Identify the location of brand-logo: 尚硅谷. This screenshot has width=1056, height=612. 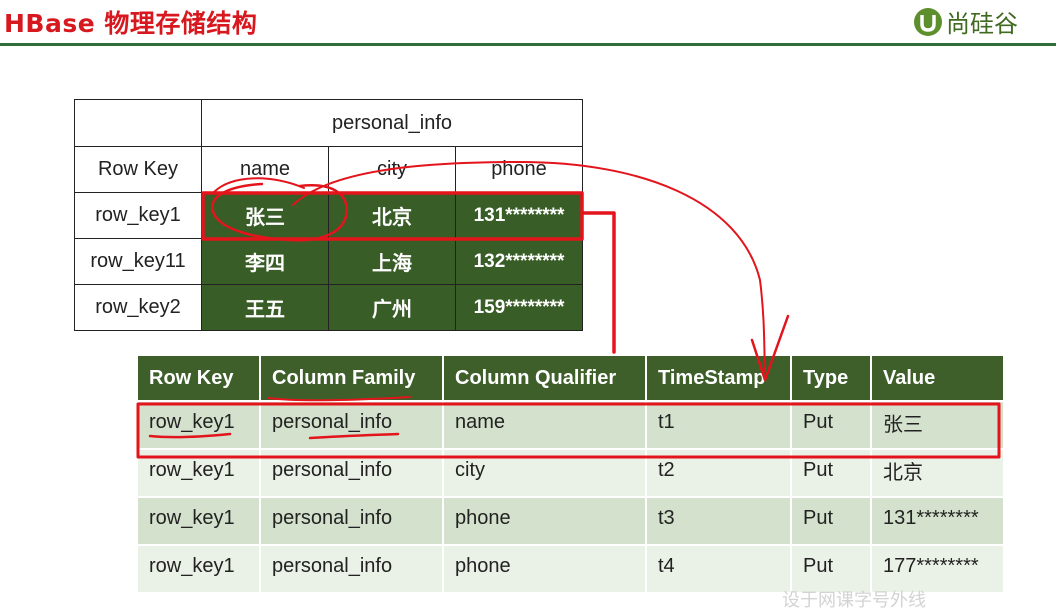
(966, 21).